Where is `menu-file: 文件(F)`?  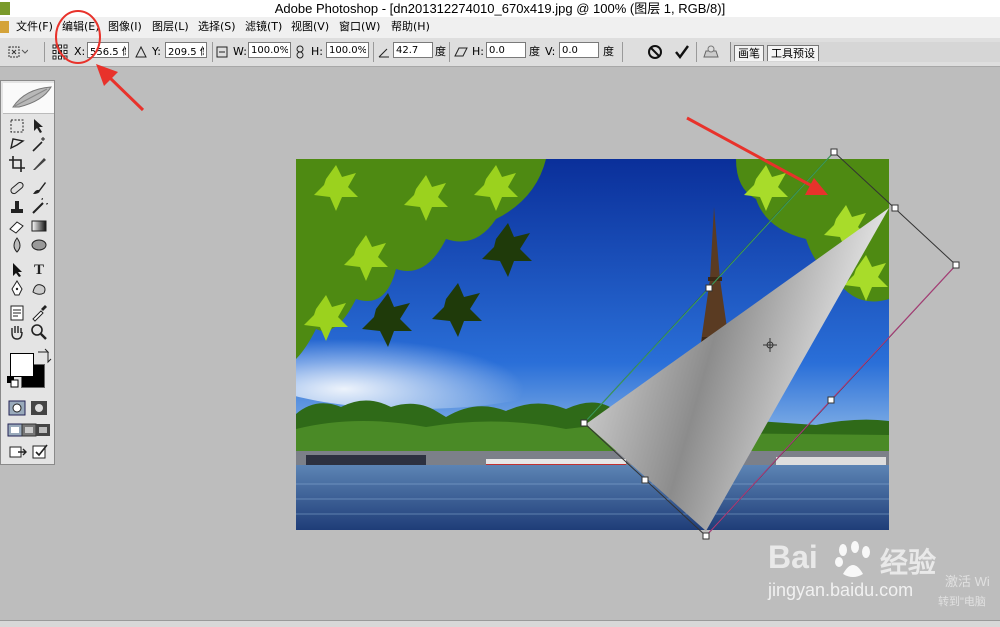
menu-file: 文件(F) is located at coordinates (34, 27).